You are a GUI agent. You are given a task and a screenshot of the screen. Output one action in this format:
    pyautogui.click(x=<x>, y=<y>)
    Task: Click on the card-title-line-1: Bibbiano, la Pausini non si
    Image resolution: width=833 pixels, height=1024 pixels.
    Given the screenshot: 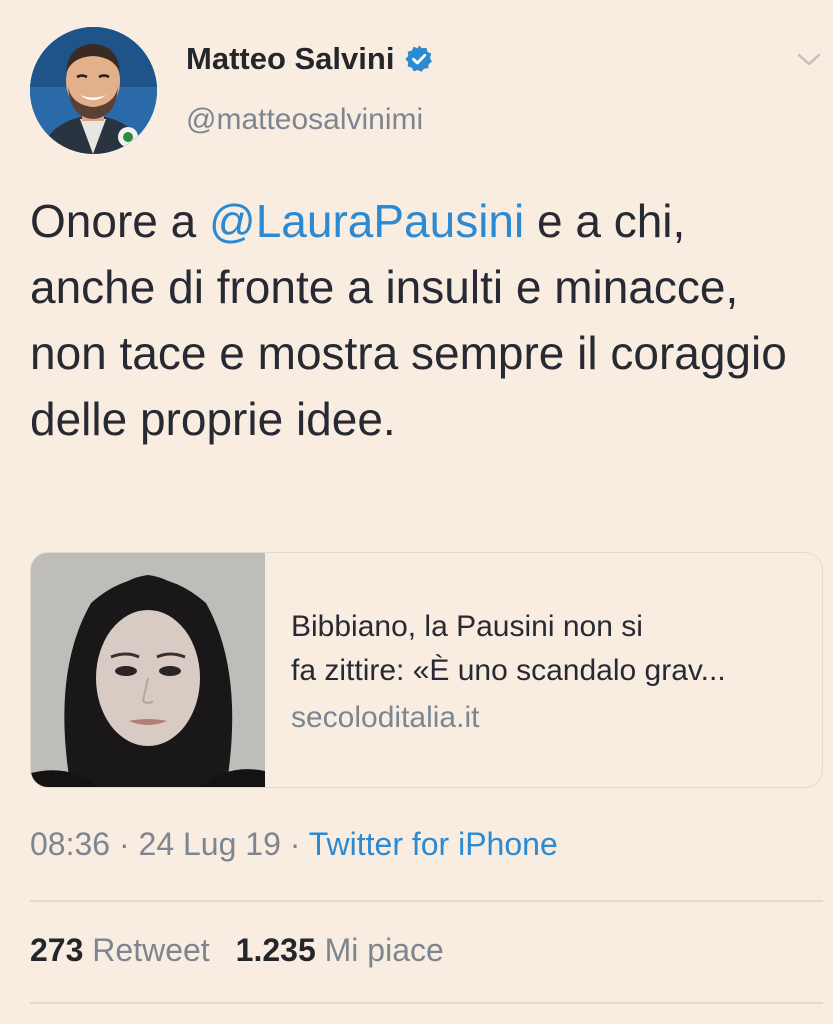 What is the action you would take?
    pyautogui.click(x=467, y=626)
    